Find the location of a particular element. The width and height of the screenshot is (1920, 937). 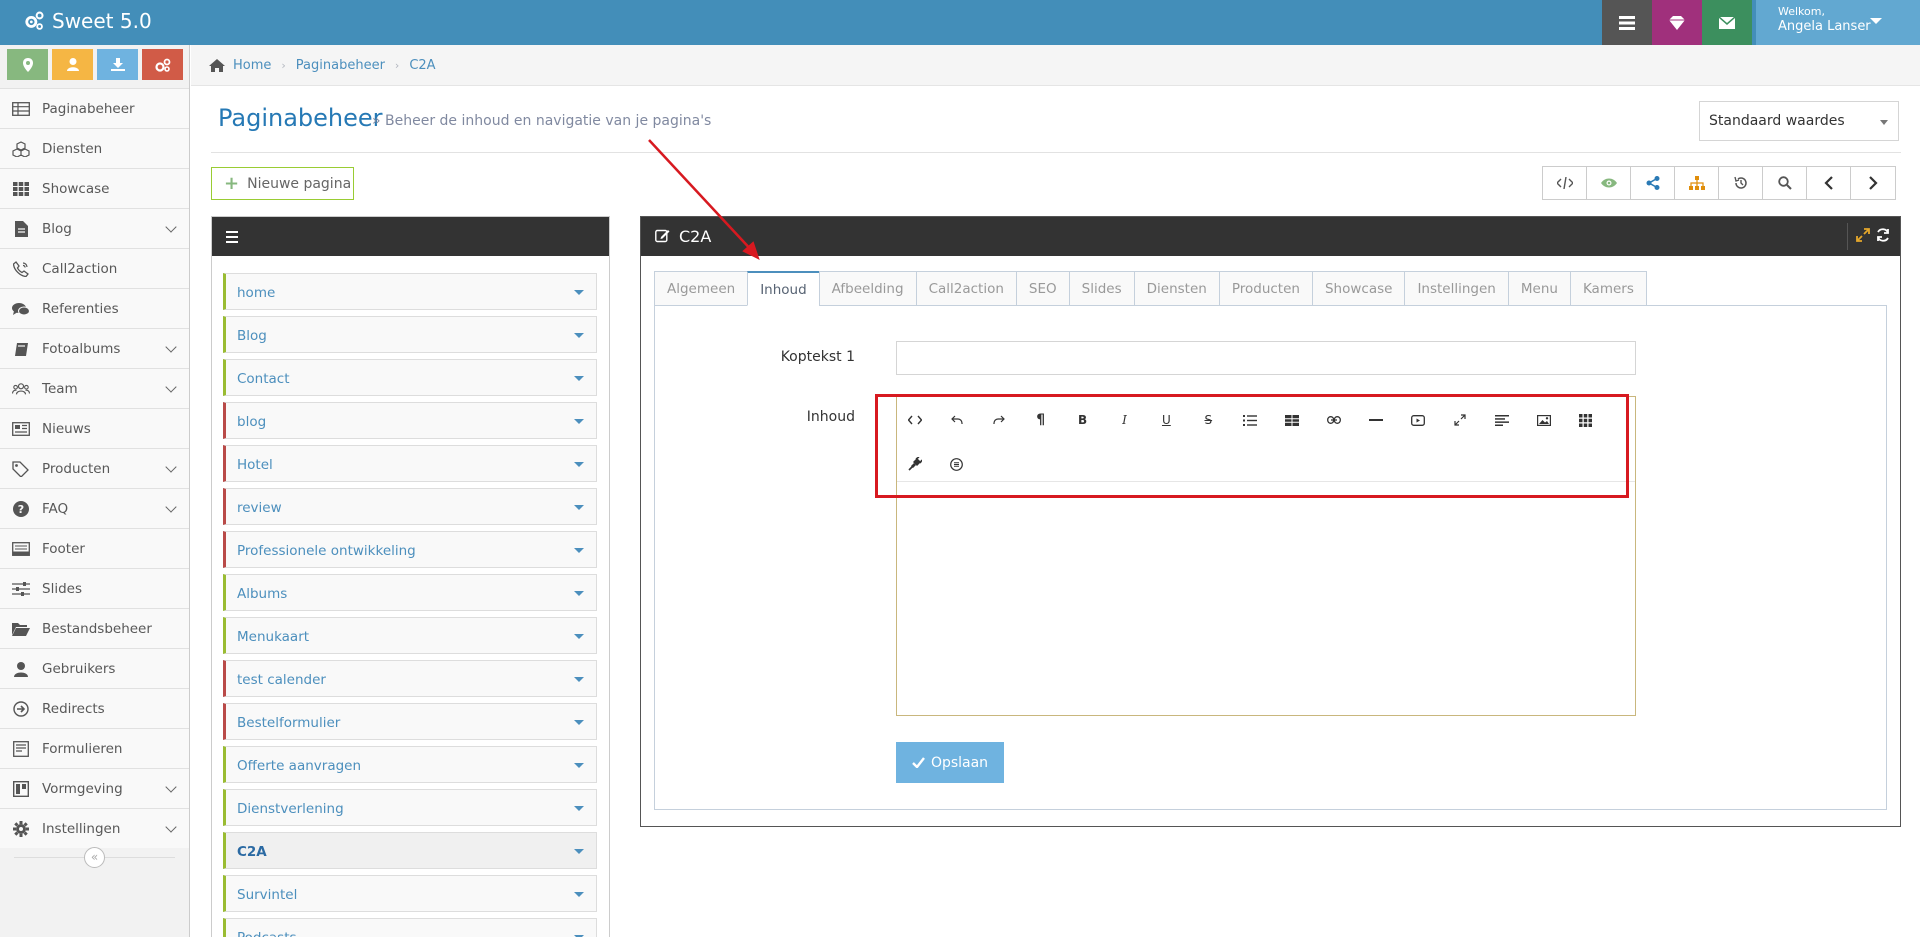

tab-menu: Menu is located at coordinates (1538, 288).